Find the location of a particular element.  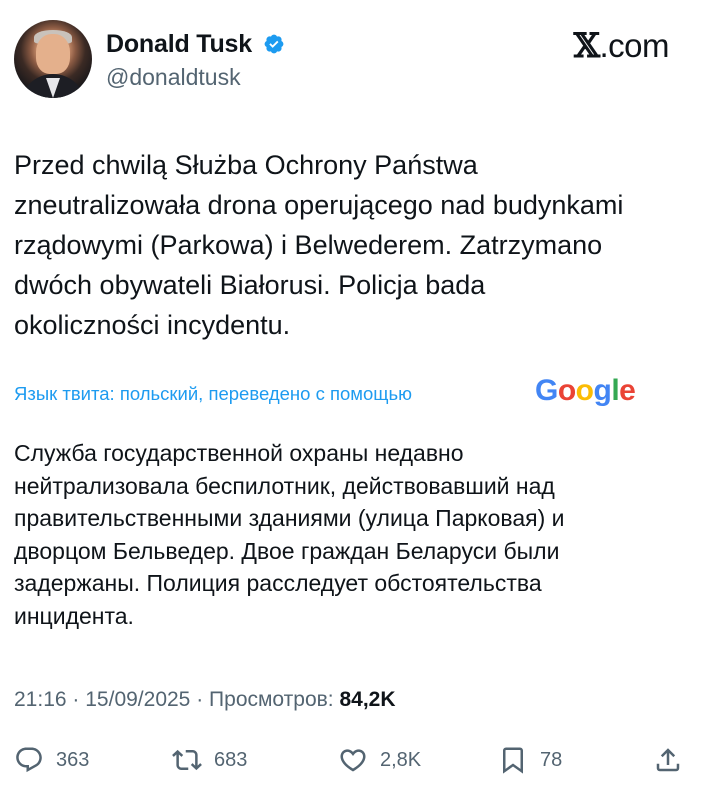

views-count: 84,2K is located at coordinates (367, 699).